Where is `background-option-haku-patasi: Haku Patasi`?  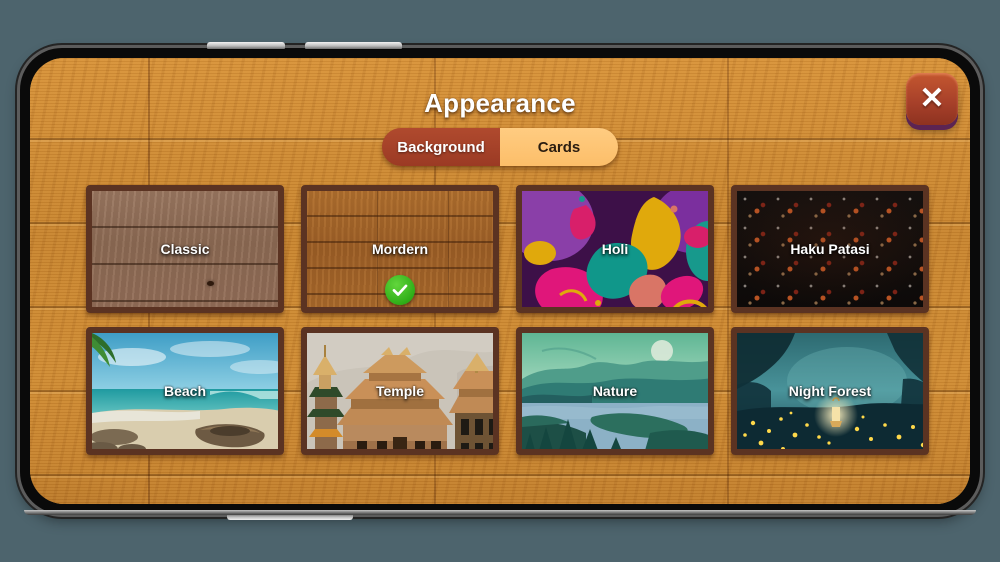 background-option-haku-patasi: Haku Patasi is located at coordinates (830, 249).